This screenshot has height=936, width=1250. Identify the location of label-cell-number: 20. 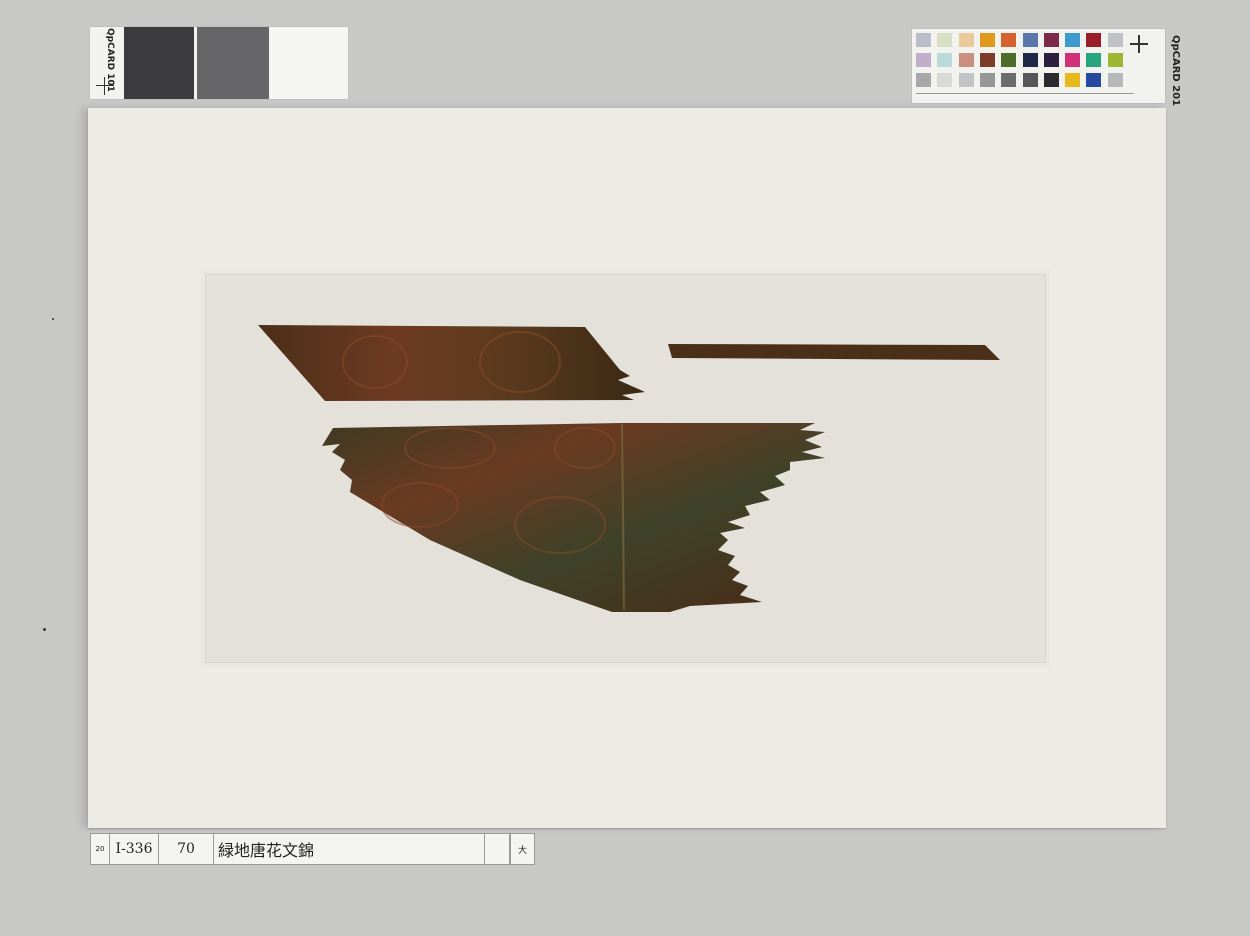
(100, 849).